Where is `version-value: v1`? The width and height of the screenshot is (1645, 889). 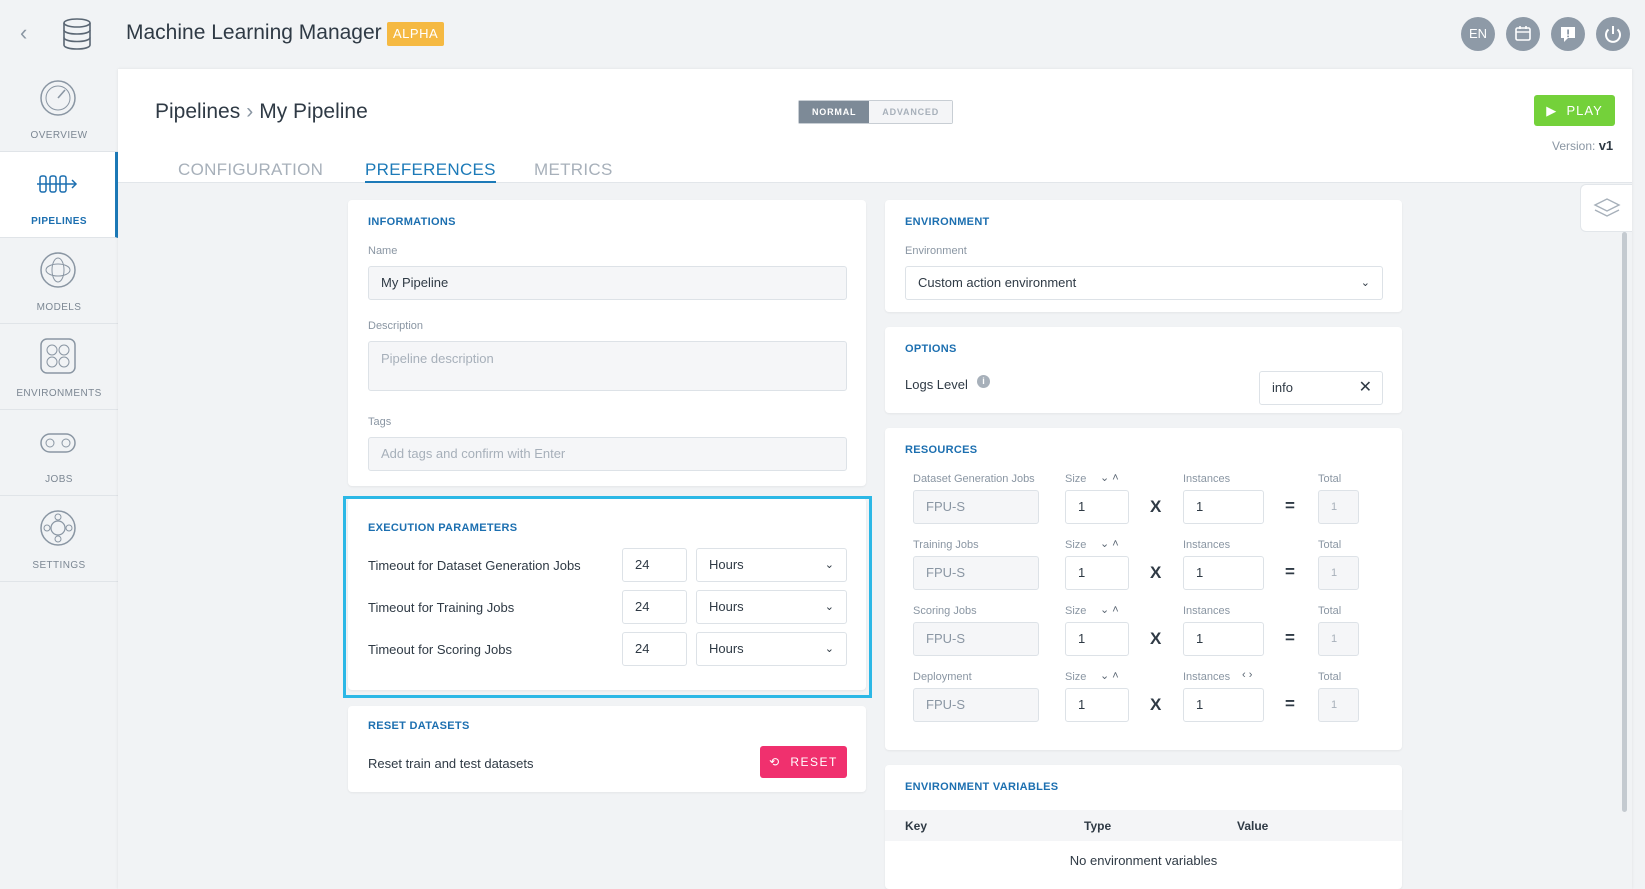
version-value: v1 is located at coordinates (1606, 145).